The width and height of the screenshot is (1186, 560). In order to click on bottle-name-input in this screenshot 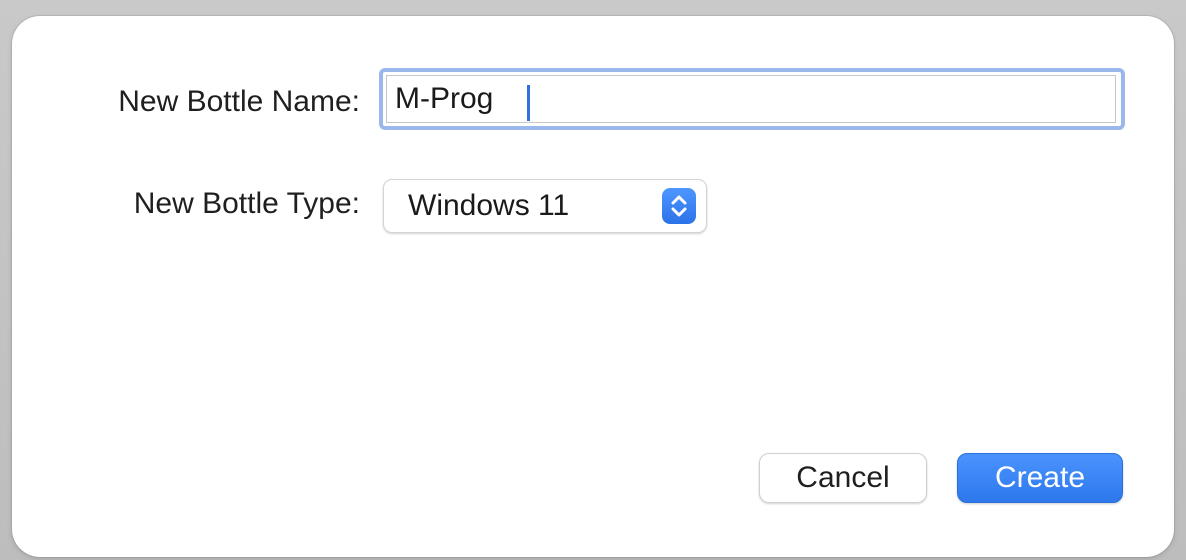, I will do `click(751, 99)`.